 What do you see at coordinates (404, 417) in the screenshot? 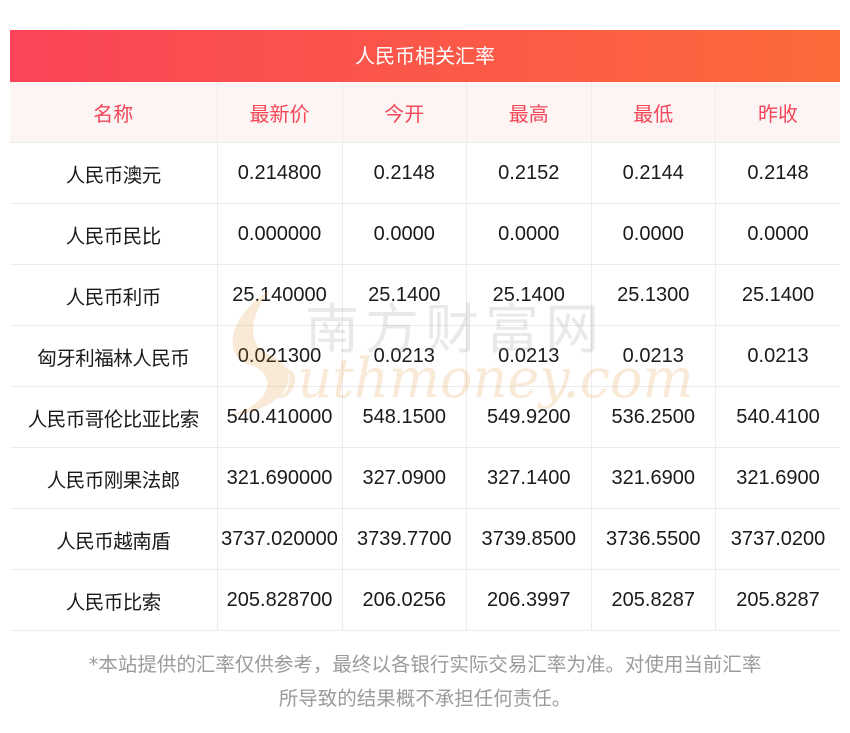
I see `open-price: 548.1500` at bounding box center [404, 417].